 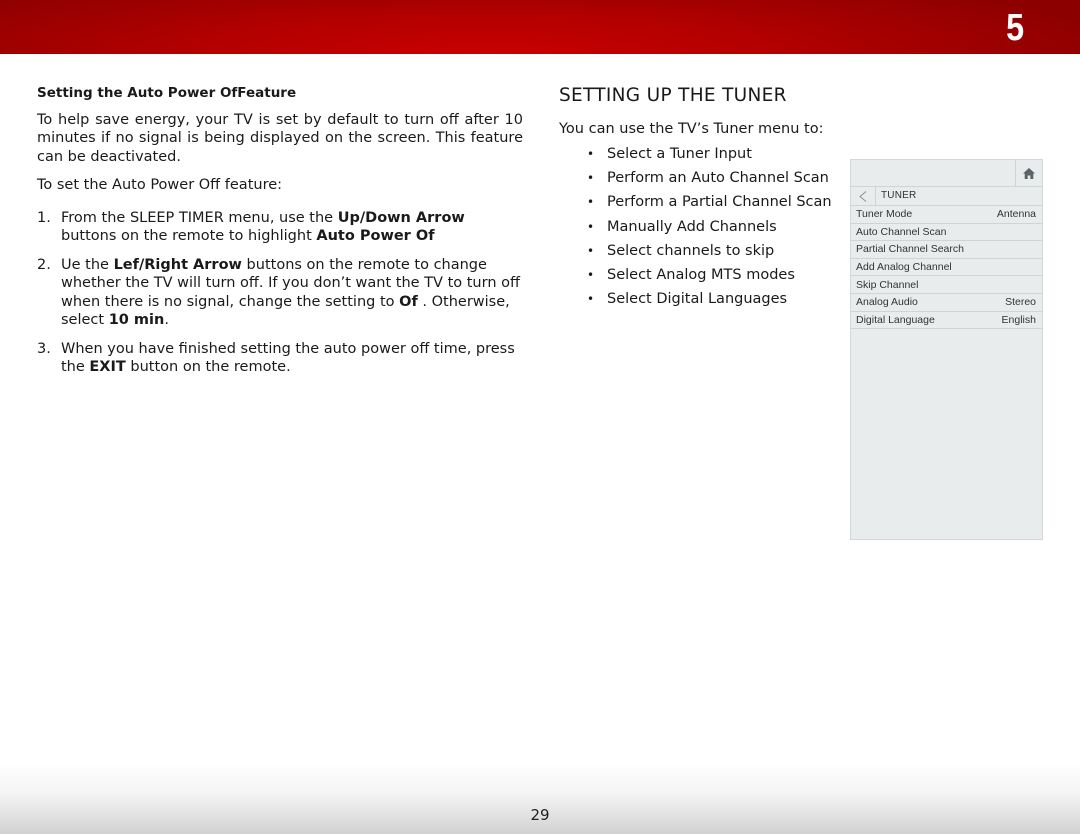 I want to click on list-item: • Select Digital Languages, so click(x=699, y=299).